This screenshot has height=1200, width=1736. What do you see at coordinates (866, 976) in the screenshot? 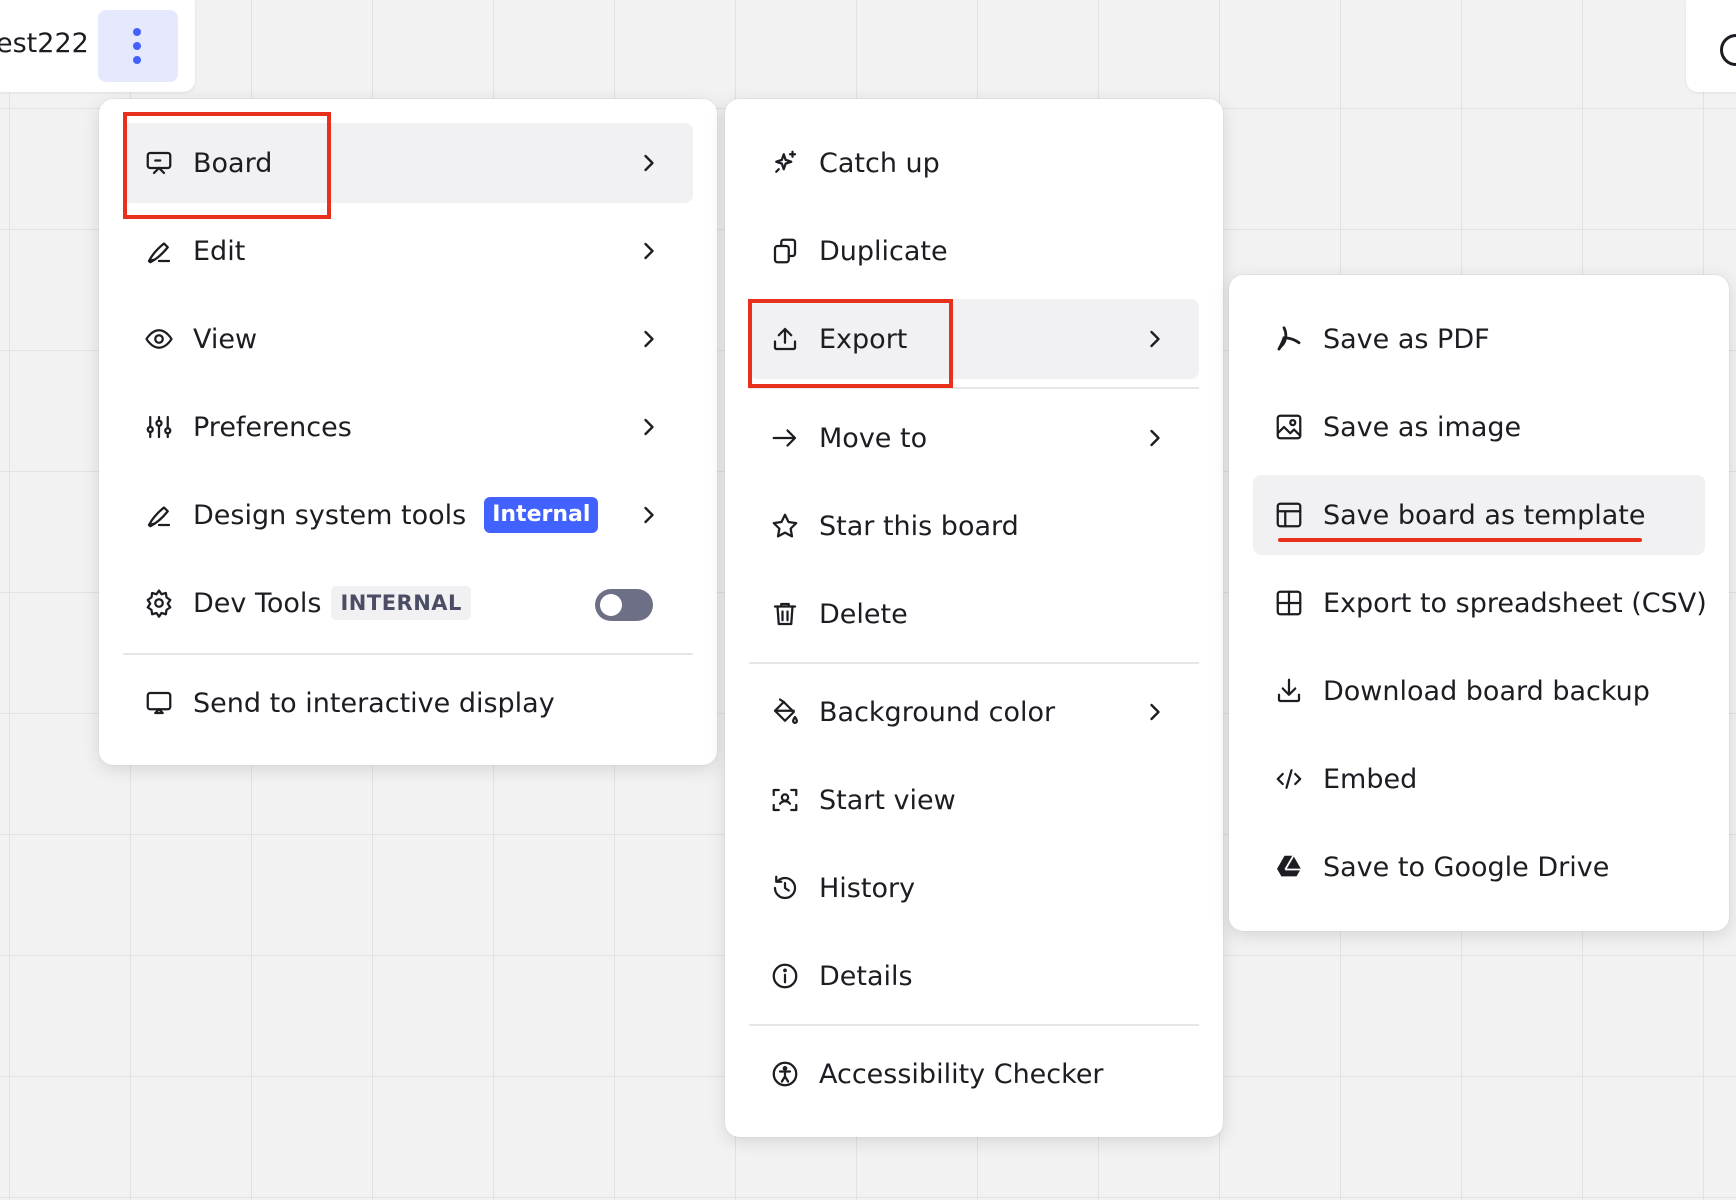
I see `menu-item-label: Details` at bounding box center [866, 976].